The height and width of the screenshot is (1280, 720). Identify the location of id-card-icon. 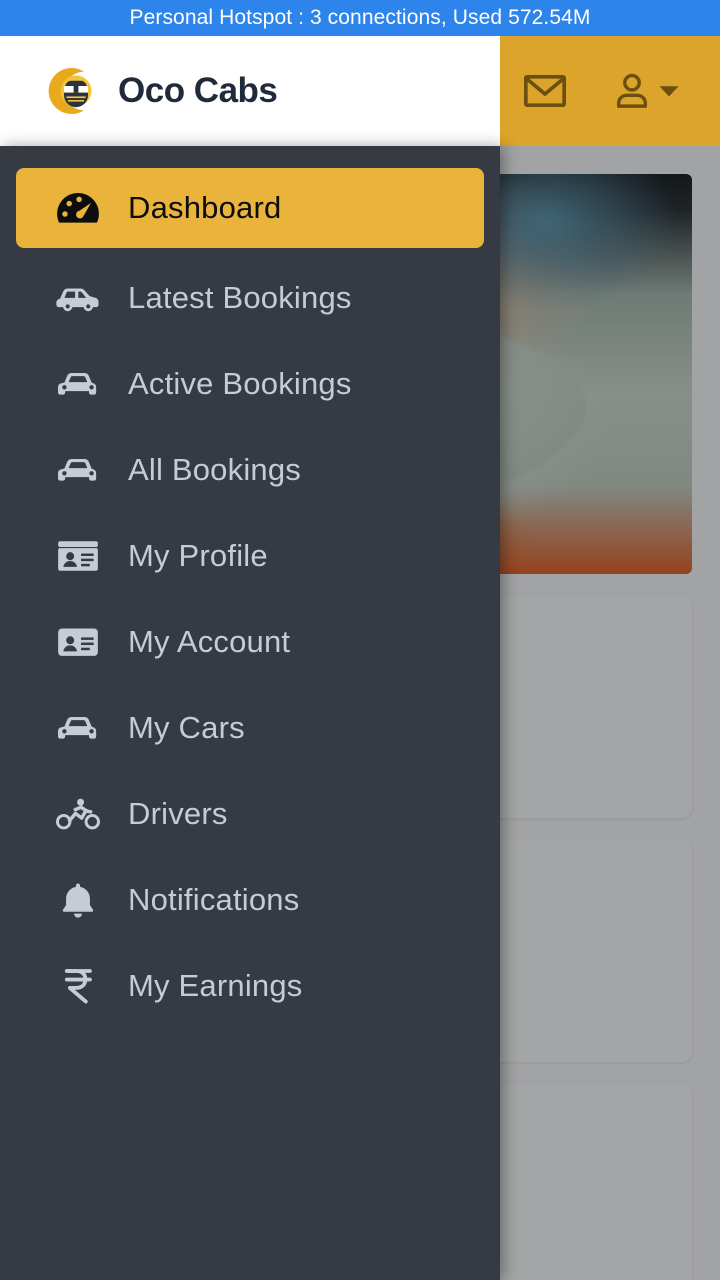
(78, 556).